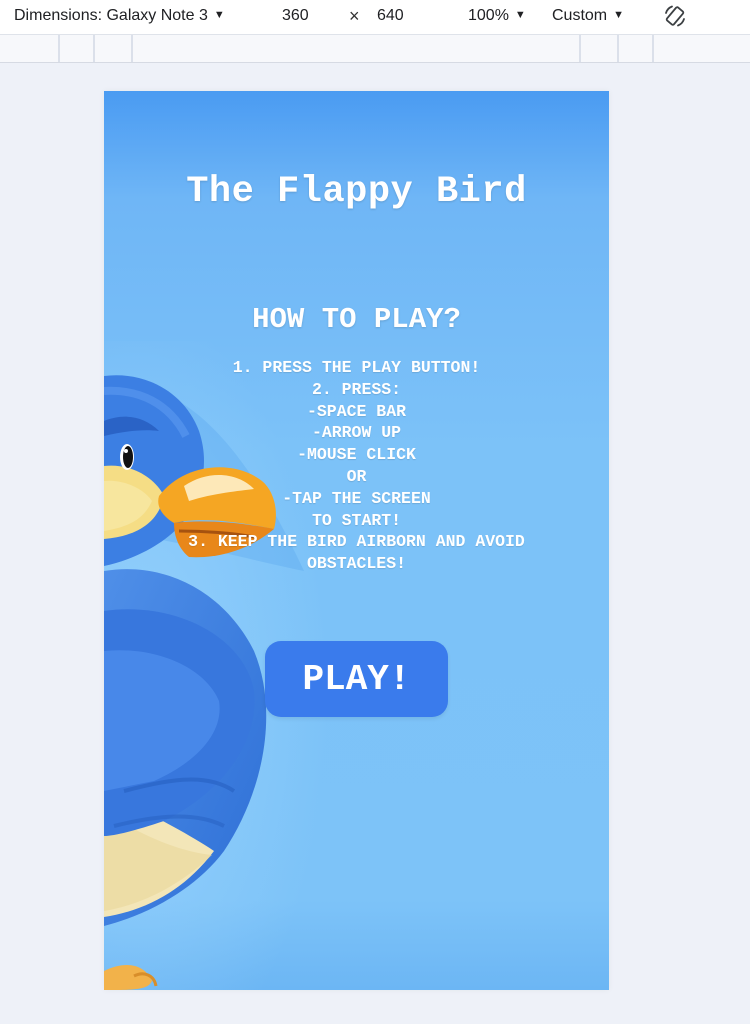 The width and height of the screenshot is (750, 1024). I want to click on instruction-line: -ARROW UP, so click(356, 433).